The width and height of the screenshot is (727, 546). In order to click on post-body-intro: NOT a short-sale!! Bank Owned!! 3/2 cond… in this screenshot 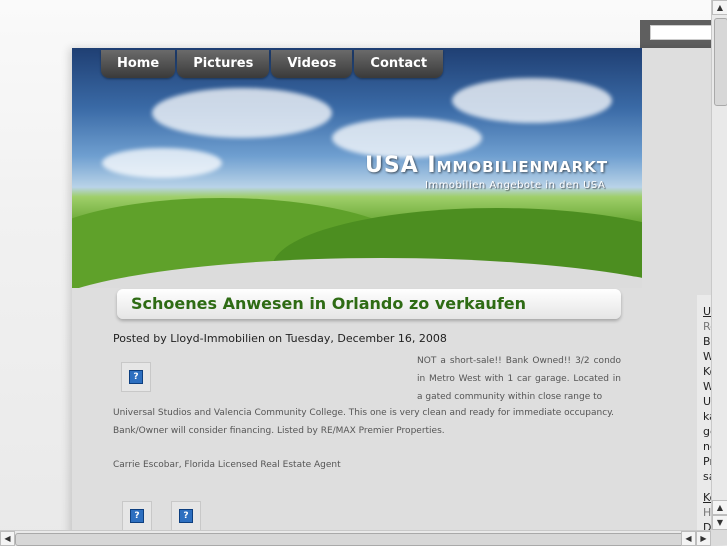, I will do `click(519, 379)`.